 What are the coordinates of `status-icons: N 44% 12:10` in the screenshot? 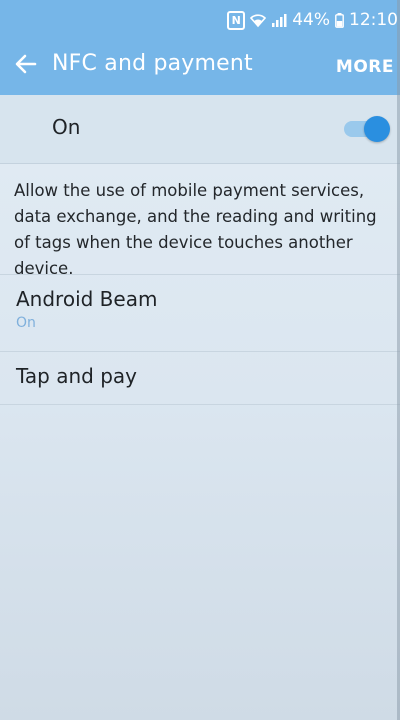 It's located at (312, 20).